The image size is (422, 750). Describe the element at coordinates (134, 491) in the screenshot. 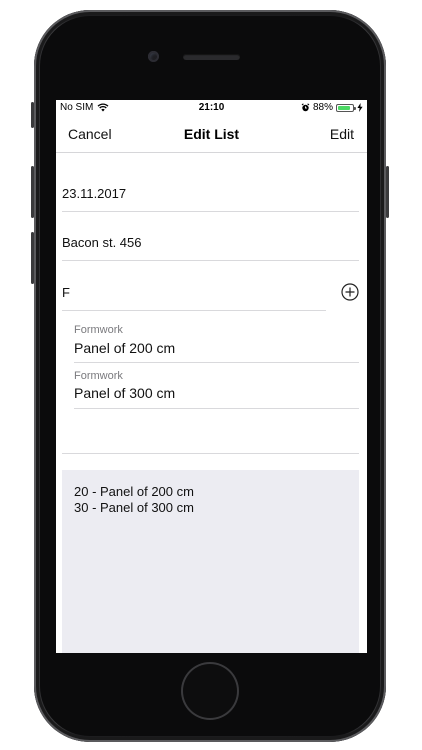

I see `summary-line: 20 - Panel of 200 cm` at that location.